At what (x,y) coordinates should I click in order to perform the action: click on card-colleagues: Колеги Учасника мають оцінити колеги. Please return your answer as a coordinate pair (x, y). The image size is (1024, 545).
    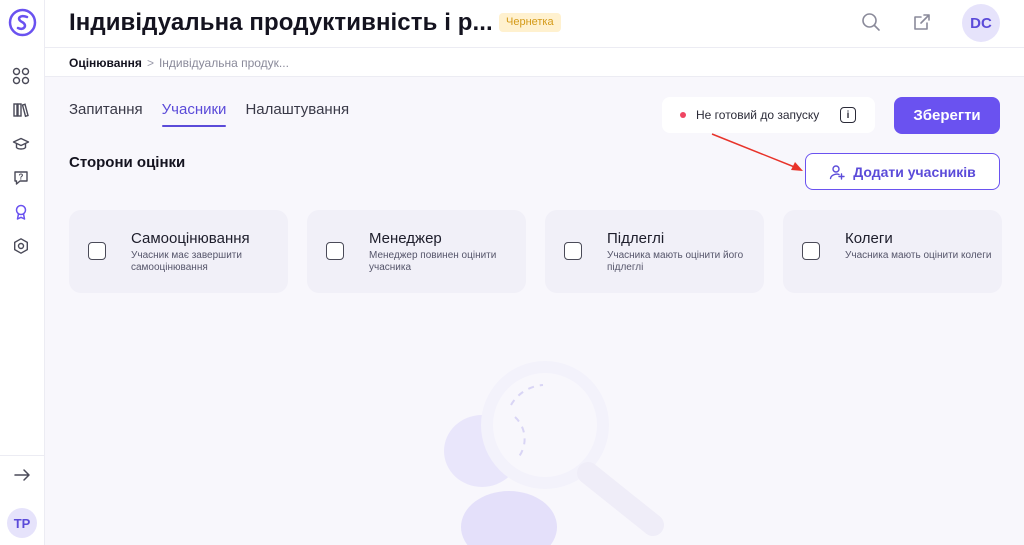
    Looking at the image, I should click on (892, 251).